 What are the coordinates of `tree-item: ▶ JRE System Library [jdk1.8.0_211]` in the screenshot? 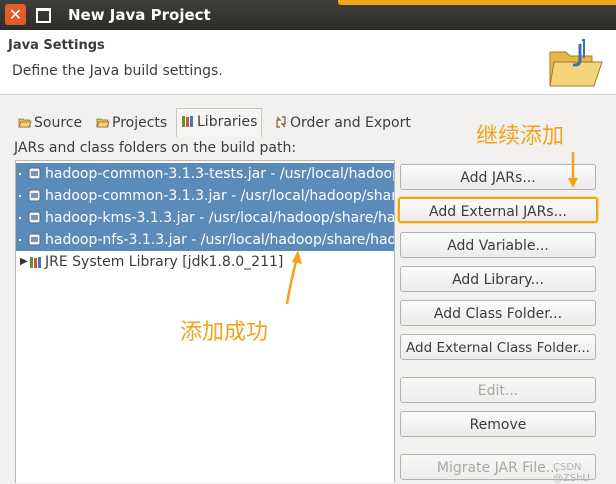 It's located at (205, 262).